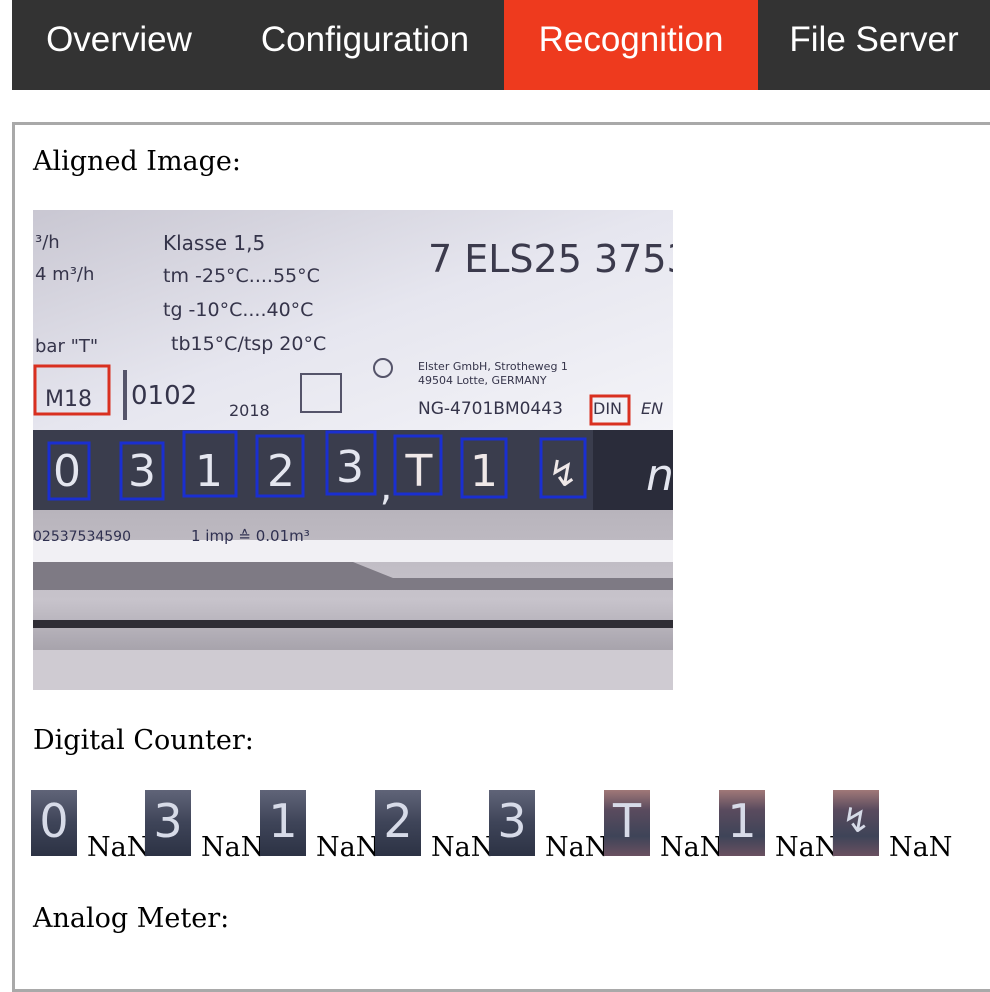 Image resolution: width=990 pixels, height=992 pixels. What do you see at coordinates (490, 409) in the screenshot?
I see `plate-serial: NG-4701BM0443` at bounding box center [490, 409].